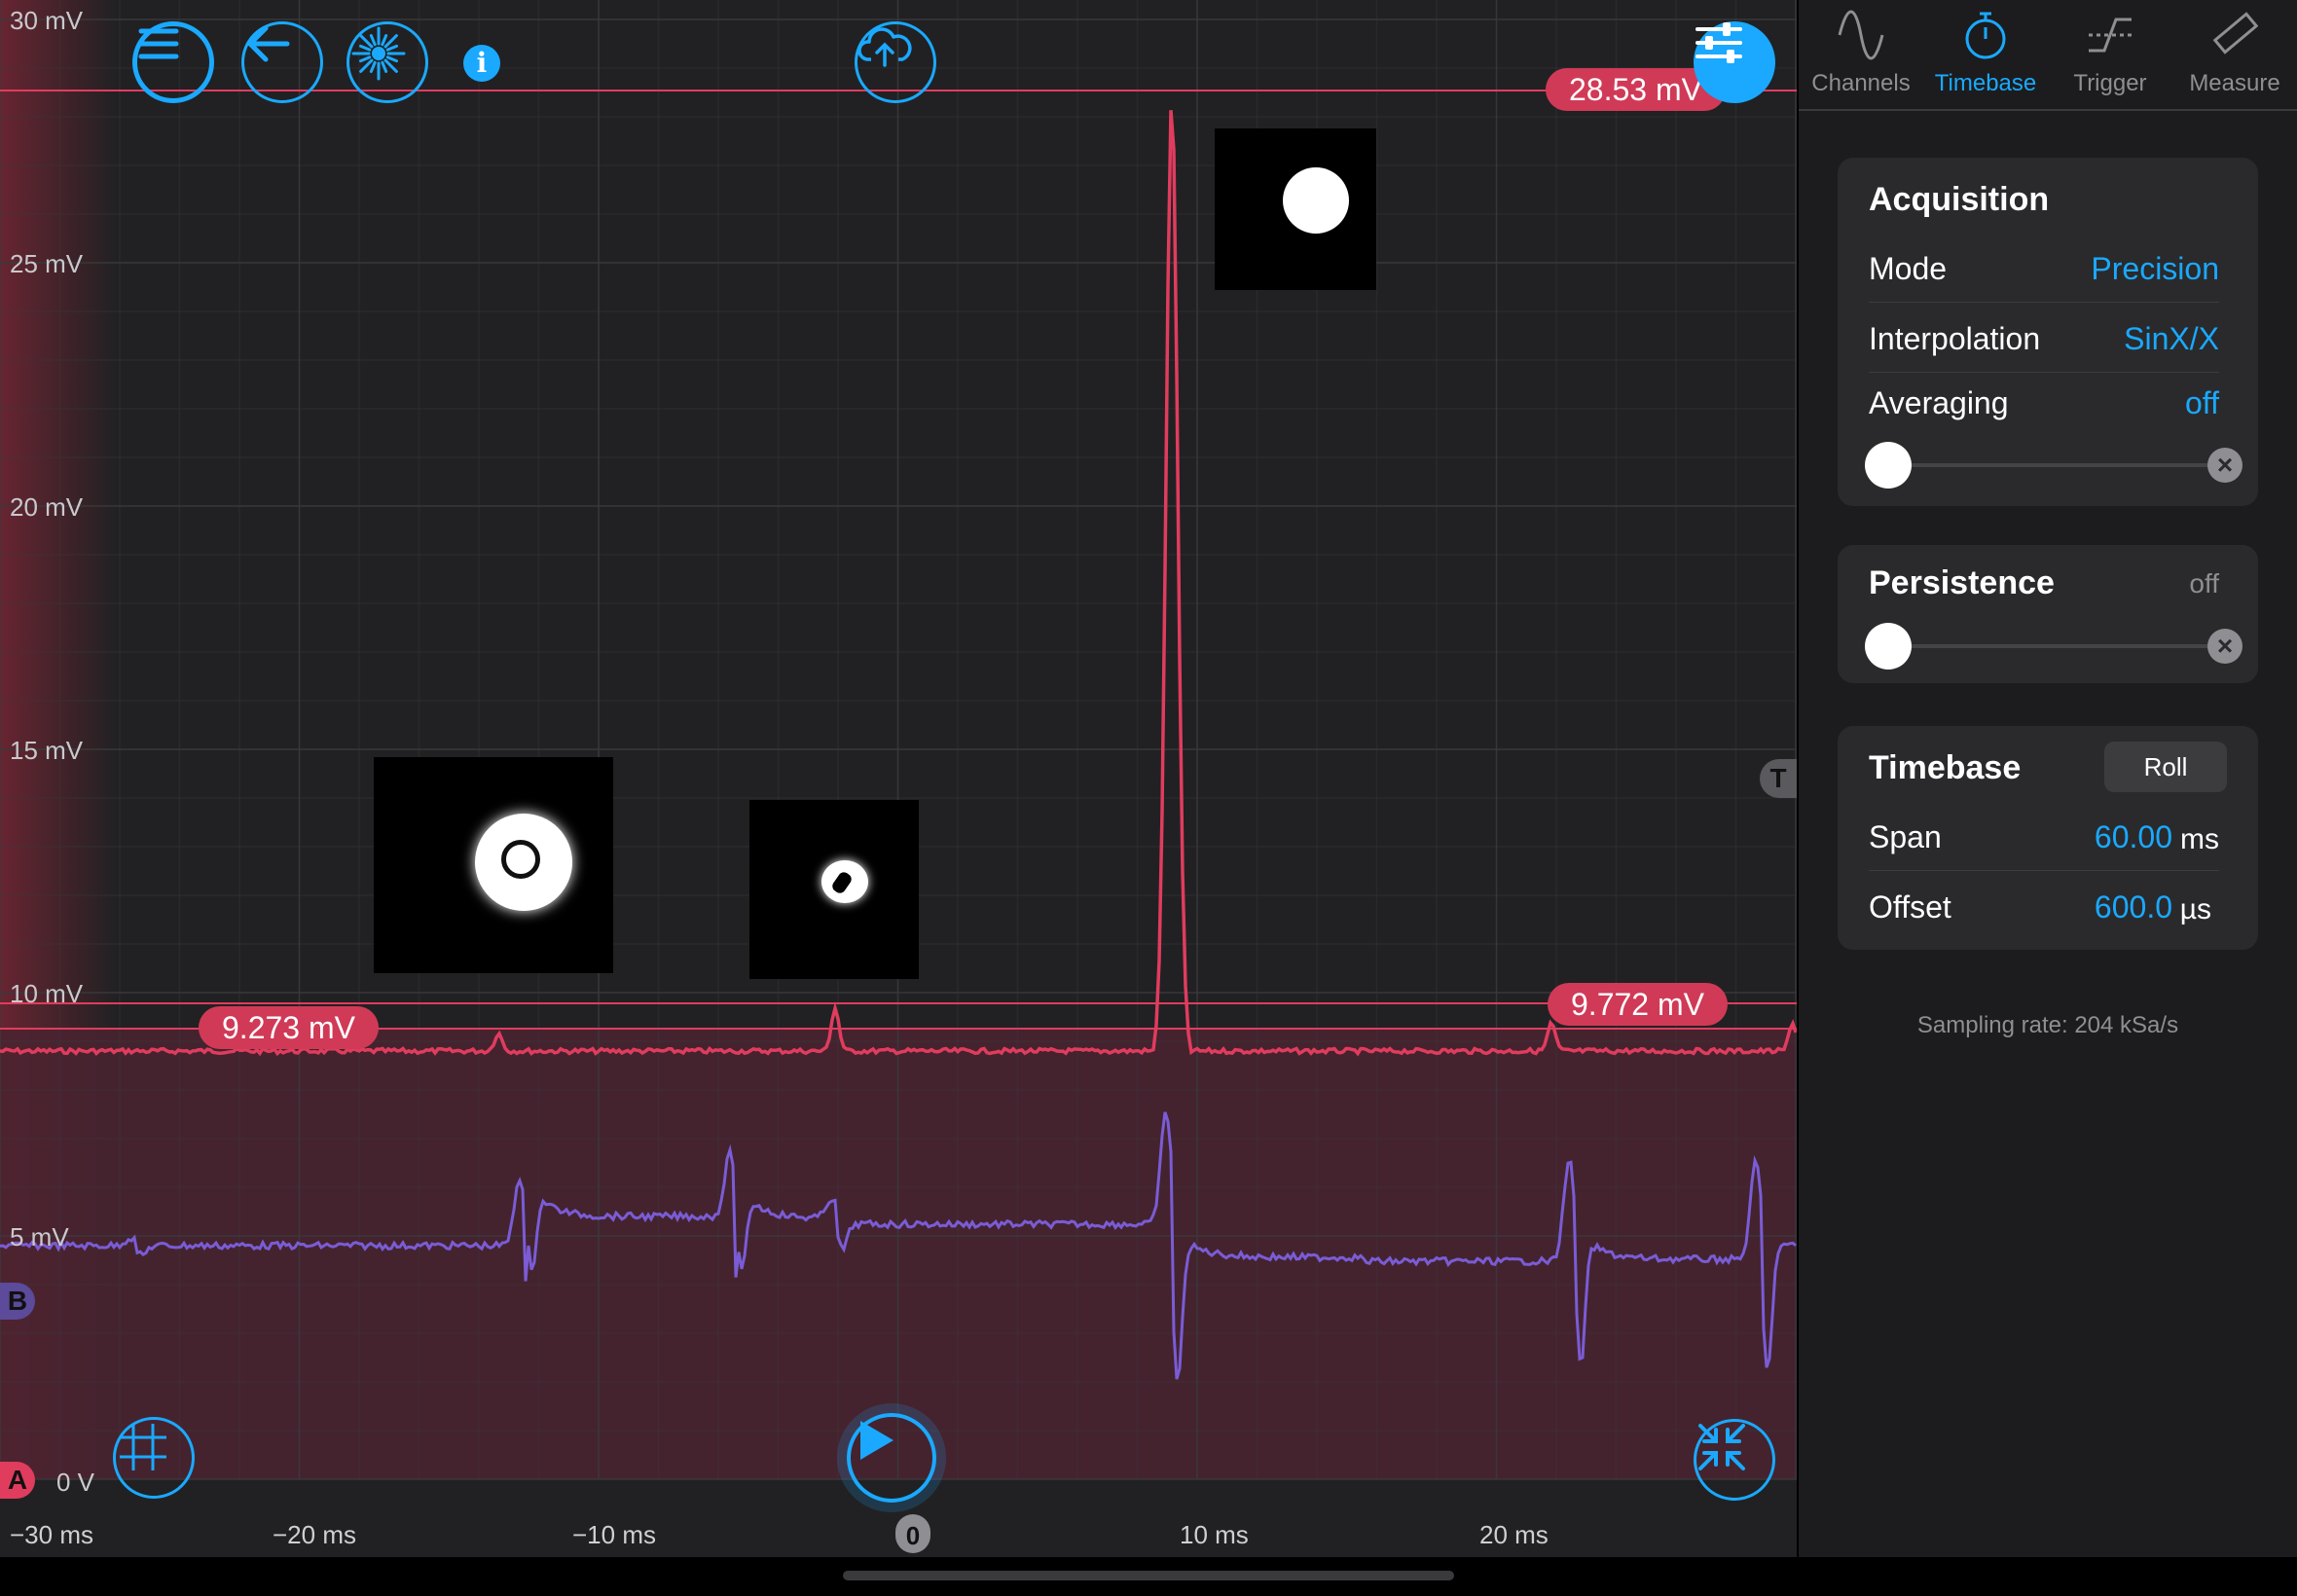 The width and height of the screenshot is (2297, 1596). What do you see at coordinates (39, 1236) in the screenshot?
I see `y-tick-label: 5 mV` at bounding box center [39, 1236].